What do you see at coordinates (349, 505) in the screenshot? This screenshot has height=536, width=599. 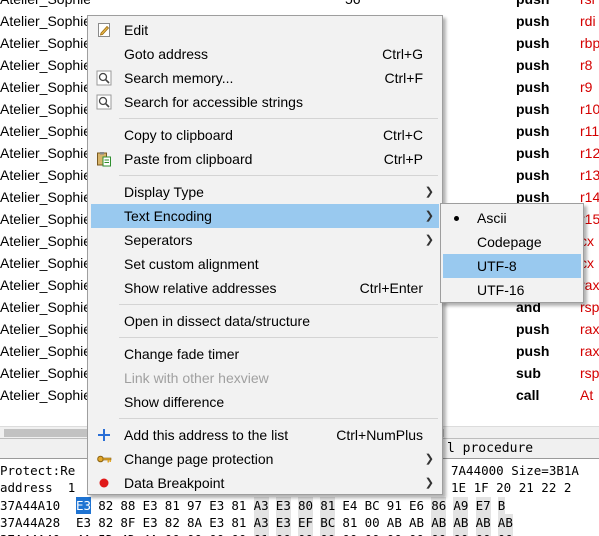 I see `hex-byte: E4` at bounding box center [349, 505].